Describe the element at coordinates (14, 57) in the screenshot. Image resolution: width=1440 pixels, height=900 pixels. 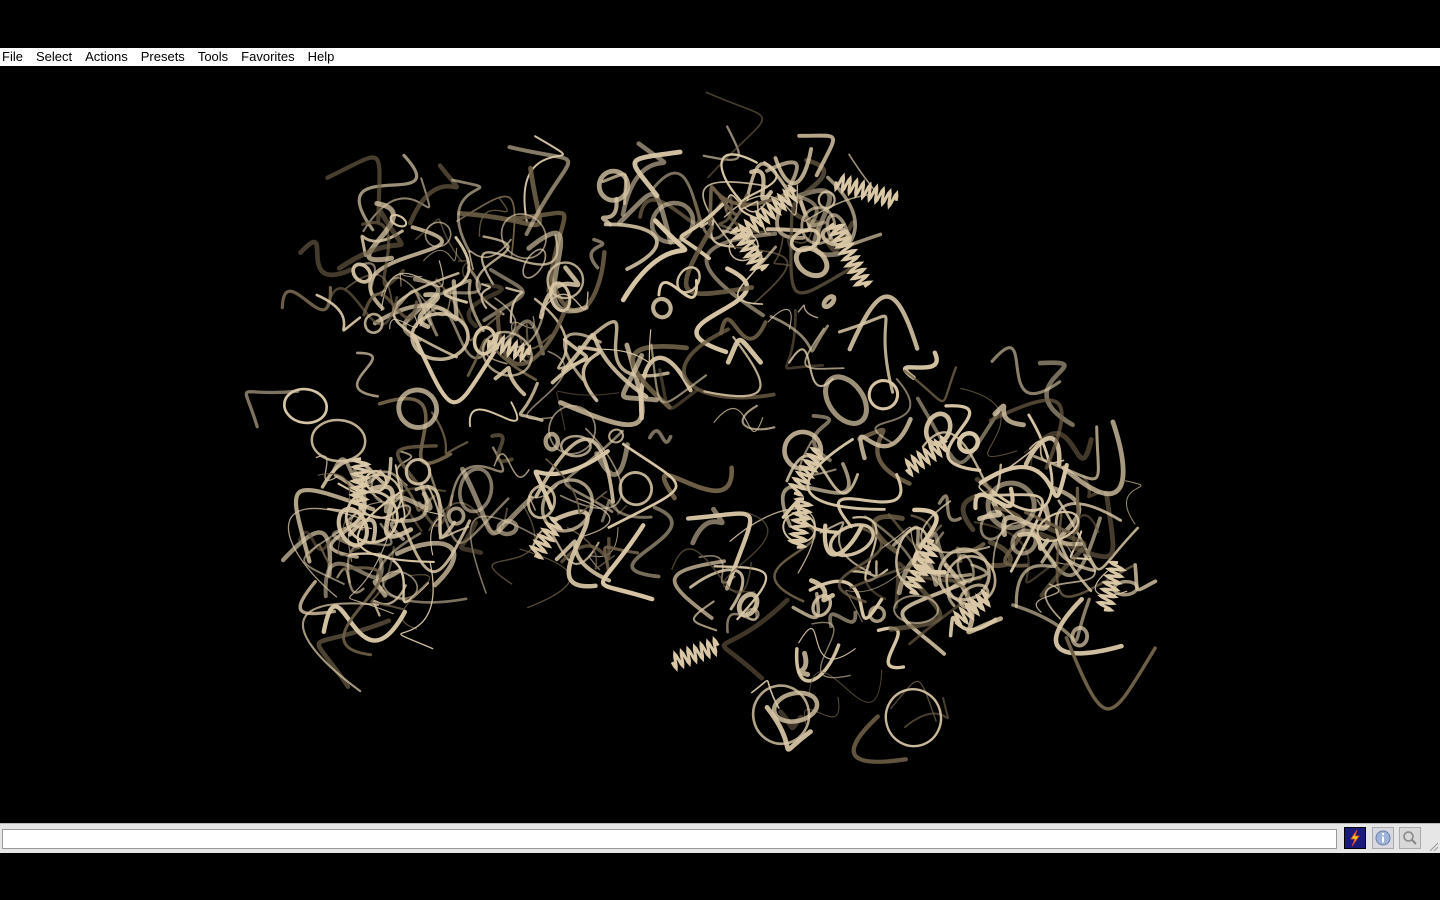
I see `menu-file: File` at that location.